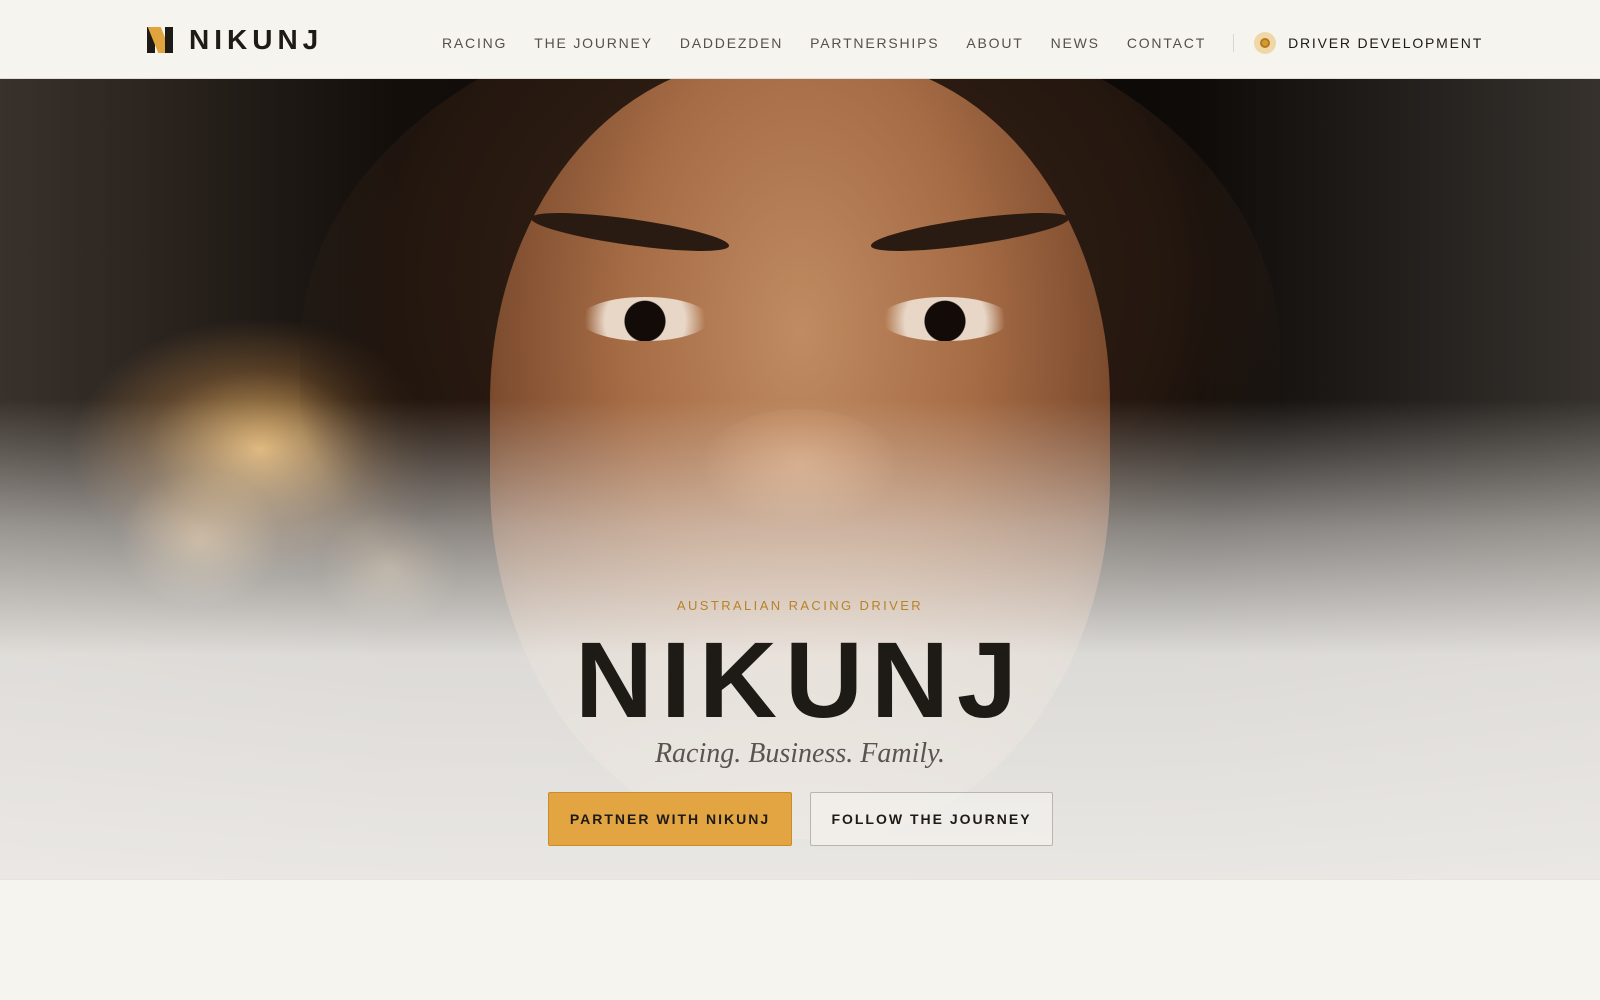 The width and height of the screenshot is (1600, 1000). Describe the element at coordinates (474, 43) in the screenshot. I see `nav-item-racing: RACING` at that location.